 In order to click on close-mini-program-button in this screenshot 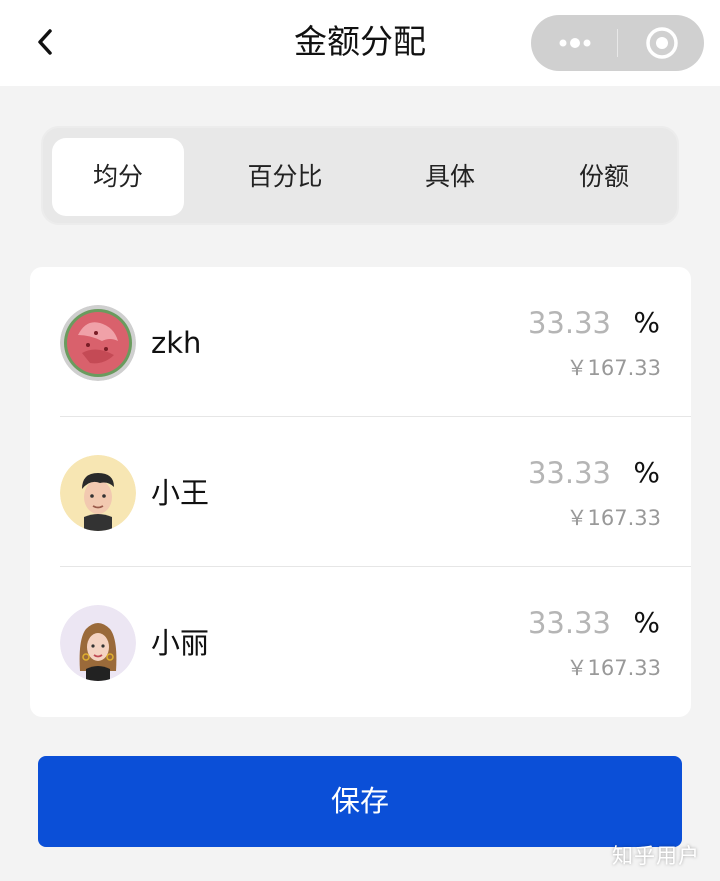, I will do `click(661, 43)`.